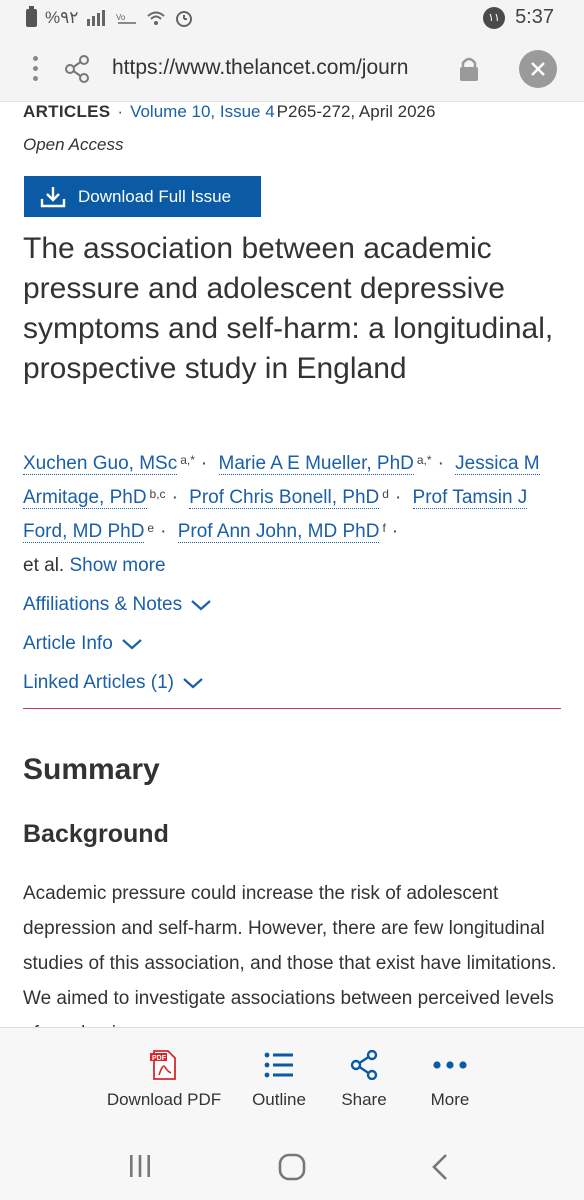 This screenshot has height=1200, width=584. Describe the element at coordinates (364, 1099) in the screenshot. I see `share-label: Share` at that location.